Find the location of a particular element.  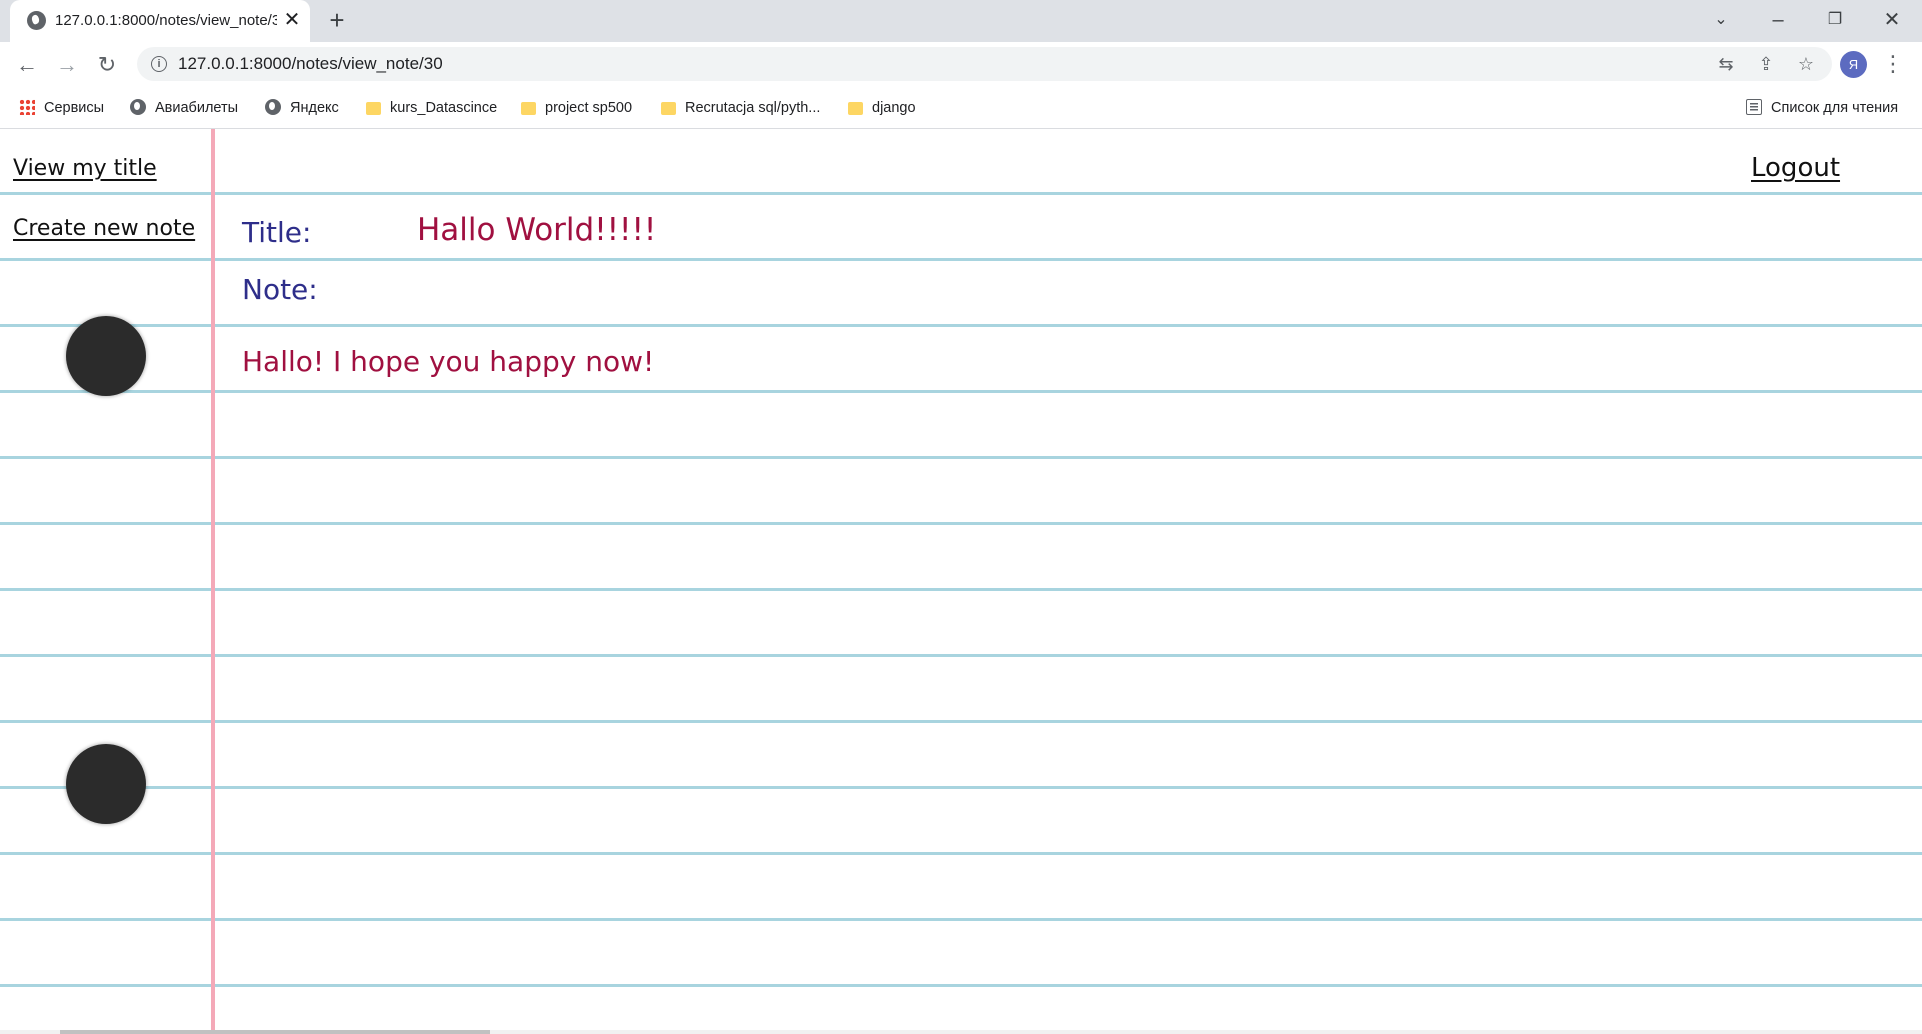

bookmark-label: Авиабилеты is located at coordinates (197, 108).